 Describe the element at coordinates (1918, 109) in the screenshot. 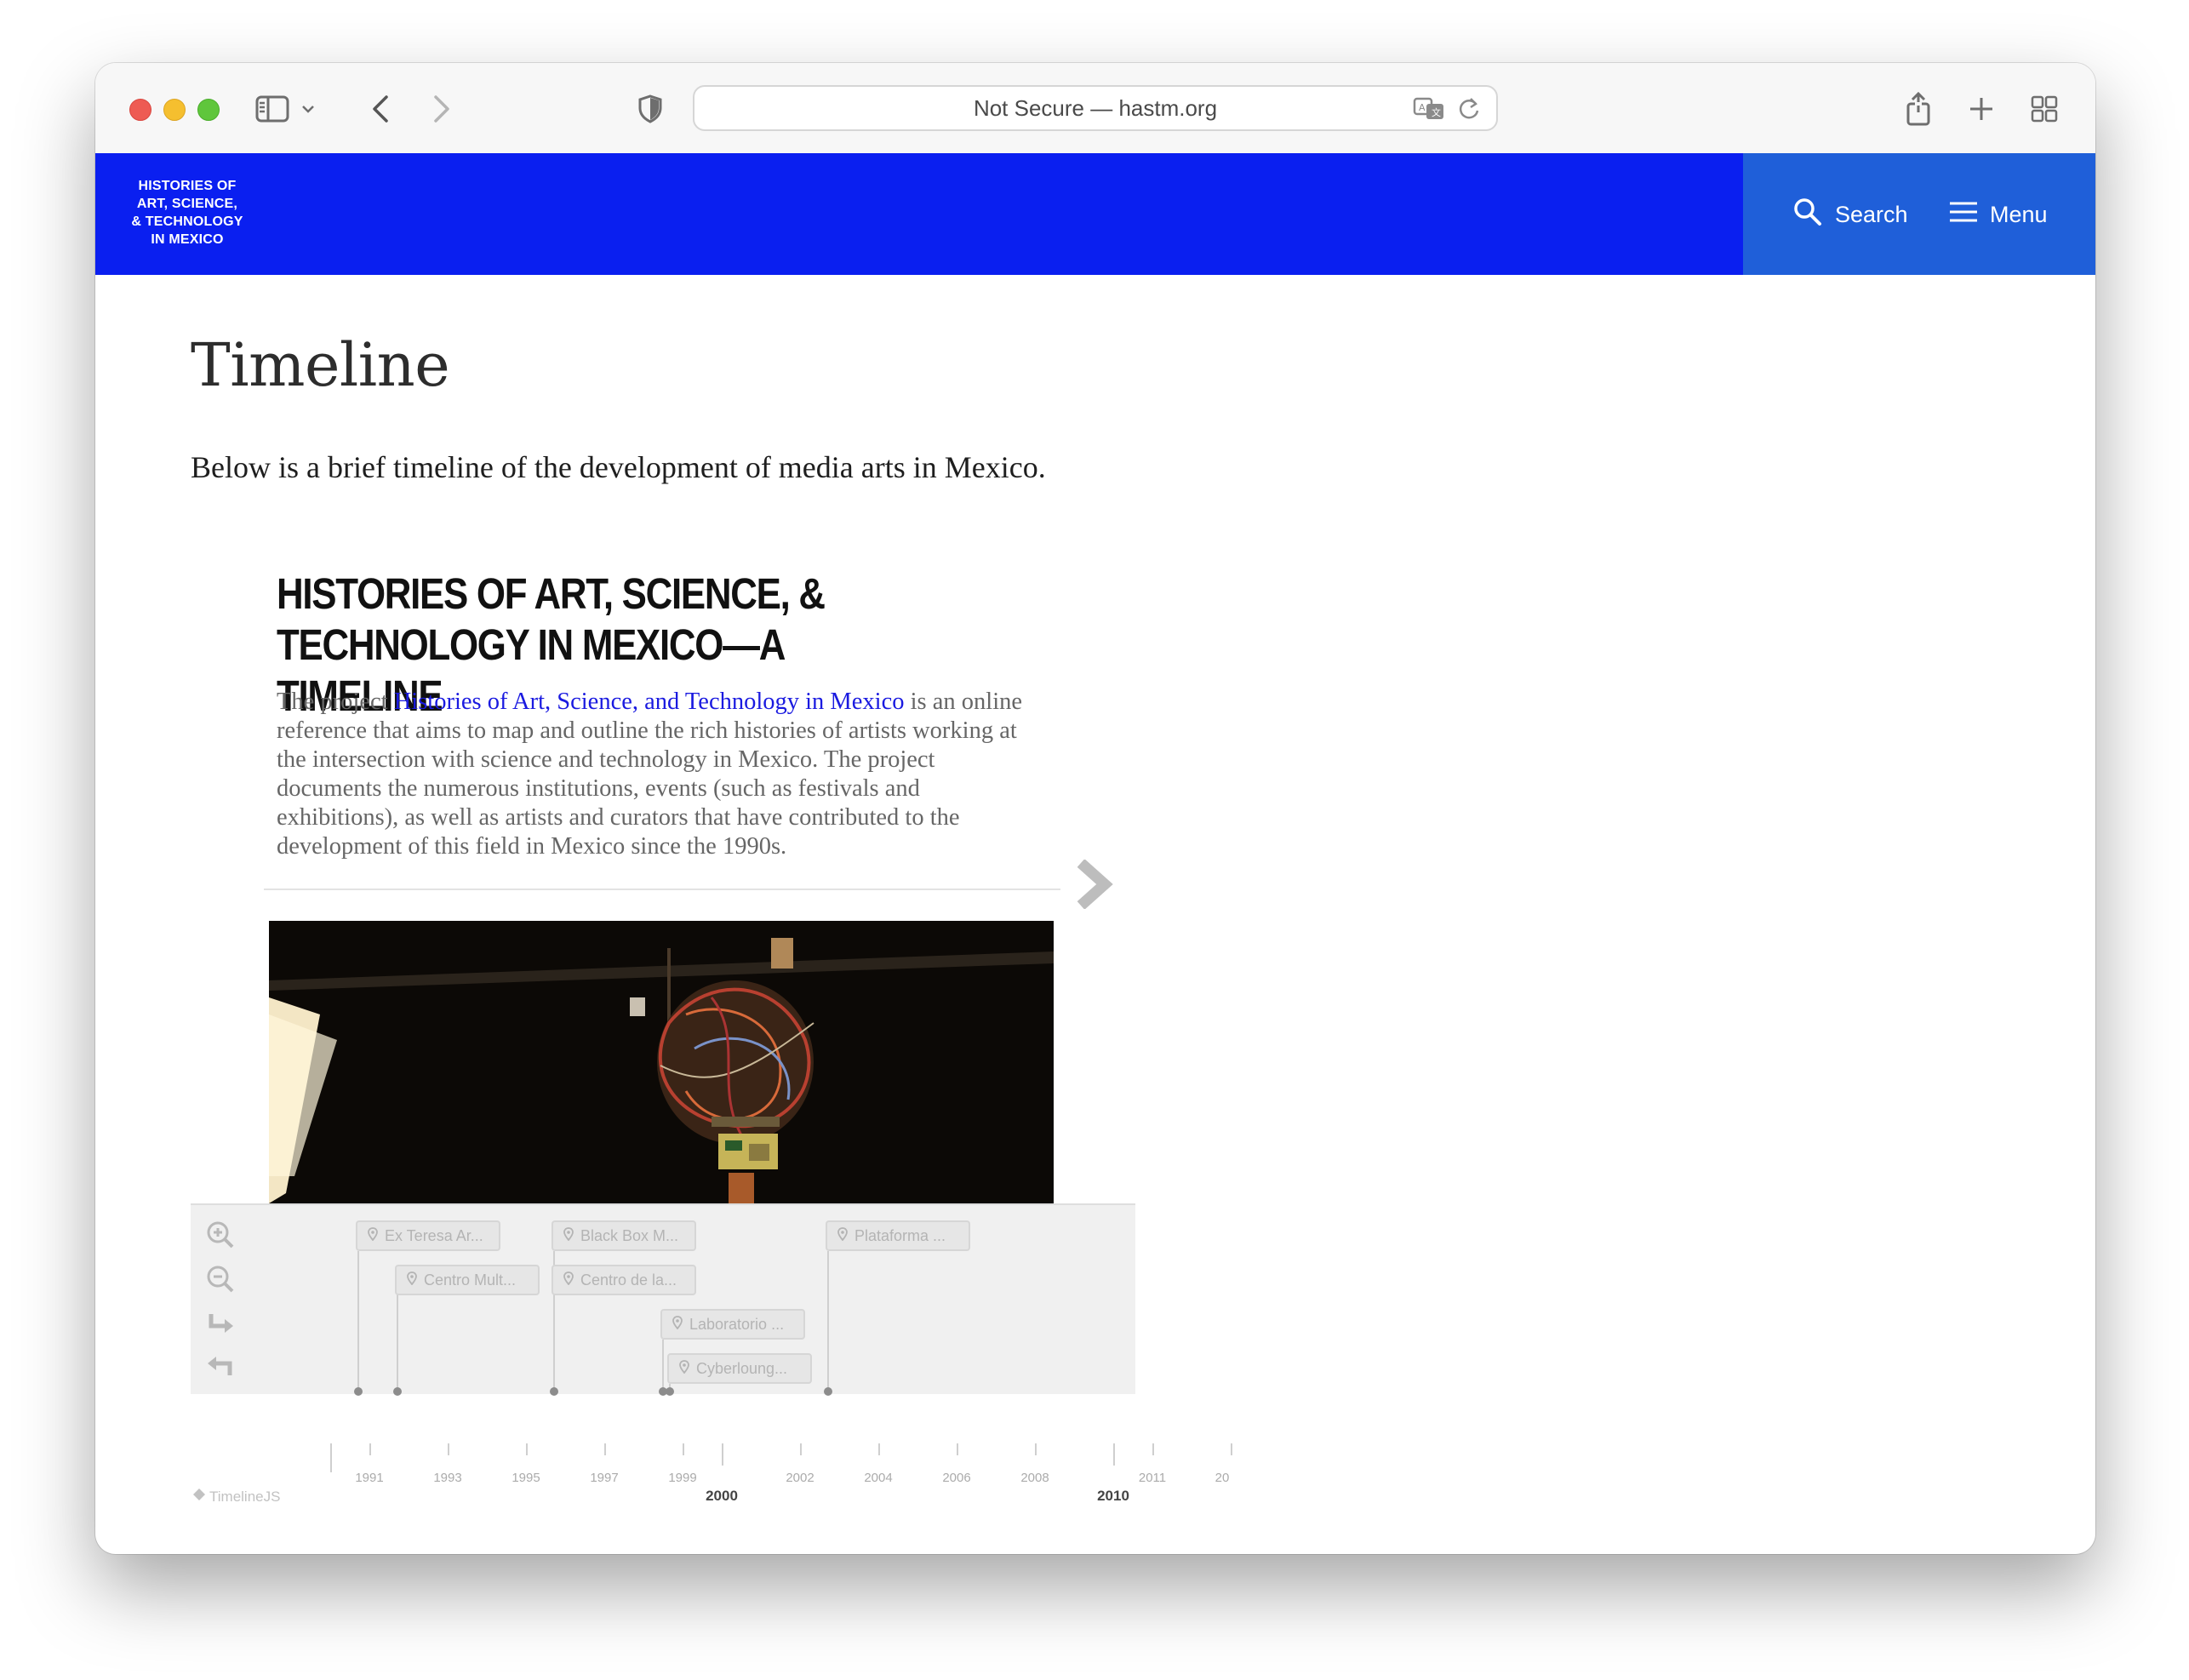

I see `share-icon` at that location.